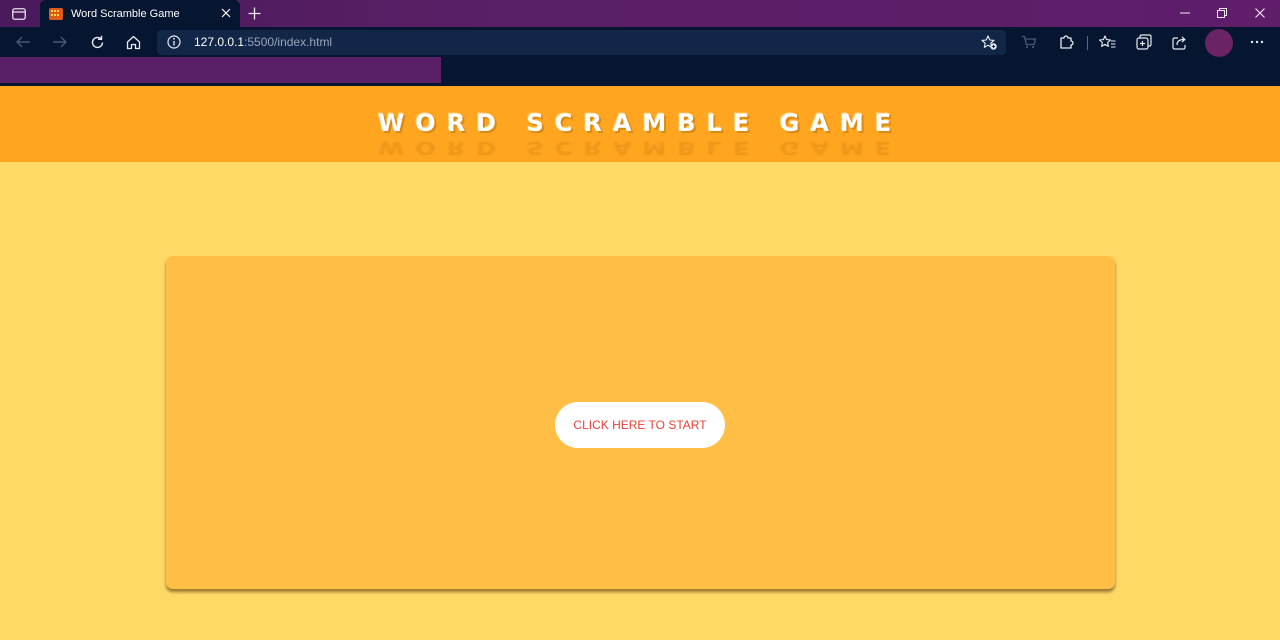 The width and height of the screenshot is (1280, 640). What do you see at coordinates (1219, 43) in the screenshot?
I see `avatar` at bounding box center [1219, 43].